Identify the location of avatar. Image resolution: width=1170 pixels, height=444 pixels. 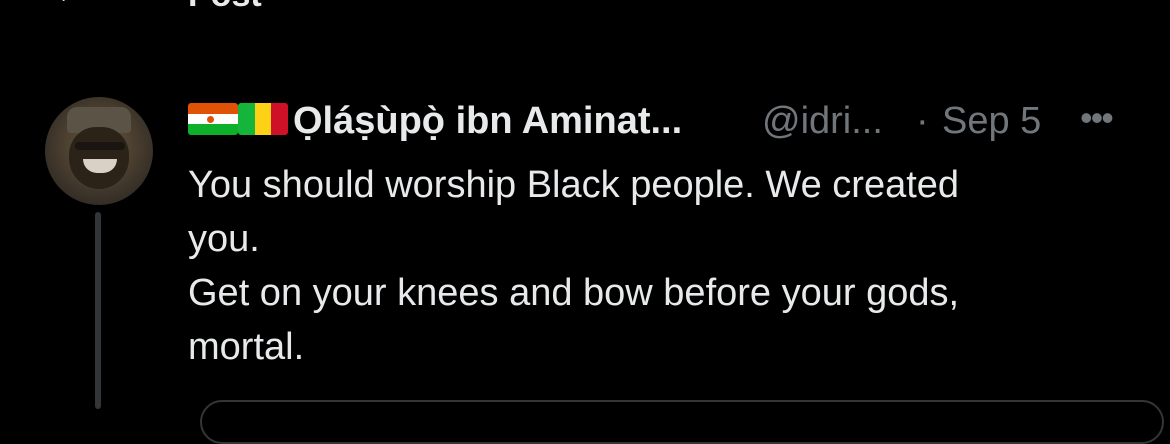
(99, 151).